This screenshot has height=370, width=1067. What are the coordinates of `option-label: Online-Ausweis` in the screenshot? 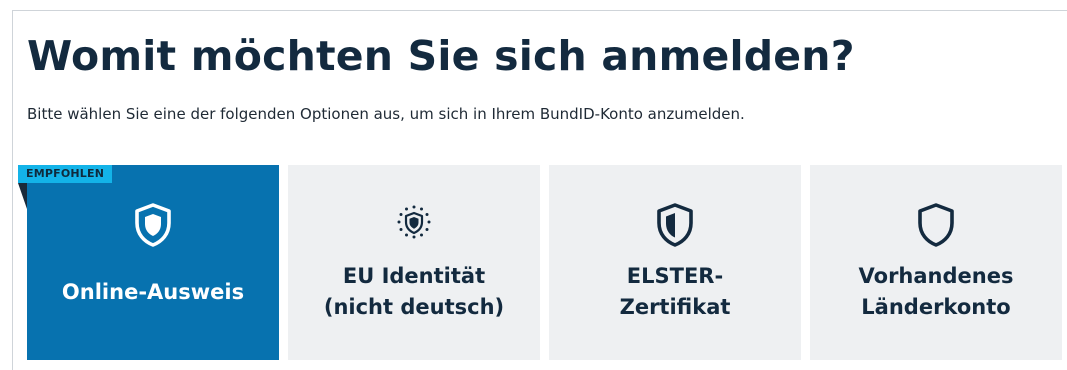 It's located at (153, 292).